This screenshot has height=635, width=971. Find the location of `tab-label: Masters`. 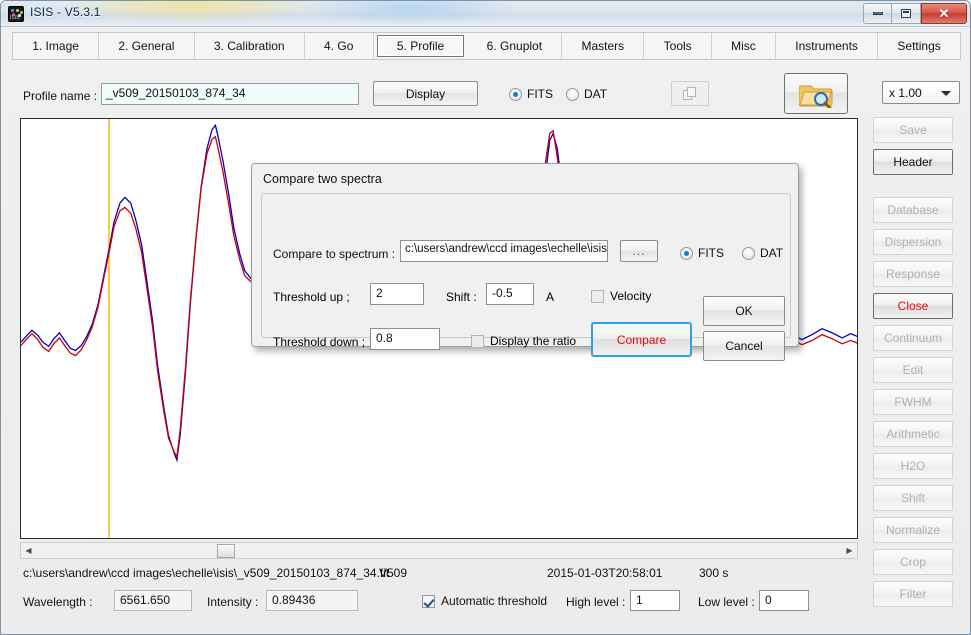

tab-label: Masters is located at coordinates (603, 46).